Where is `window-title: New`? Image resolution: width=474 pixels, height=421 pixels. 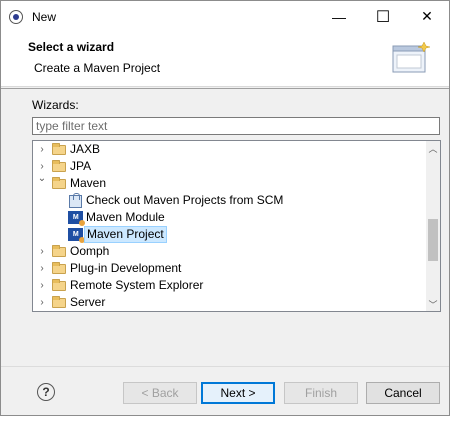
window-title: New is located at coordinates (44, 17).